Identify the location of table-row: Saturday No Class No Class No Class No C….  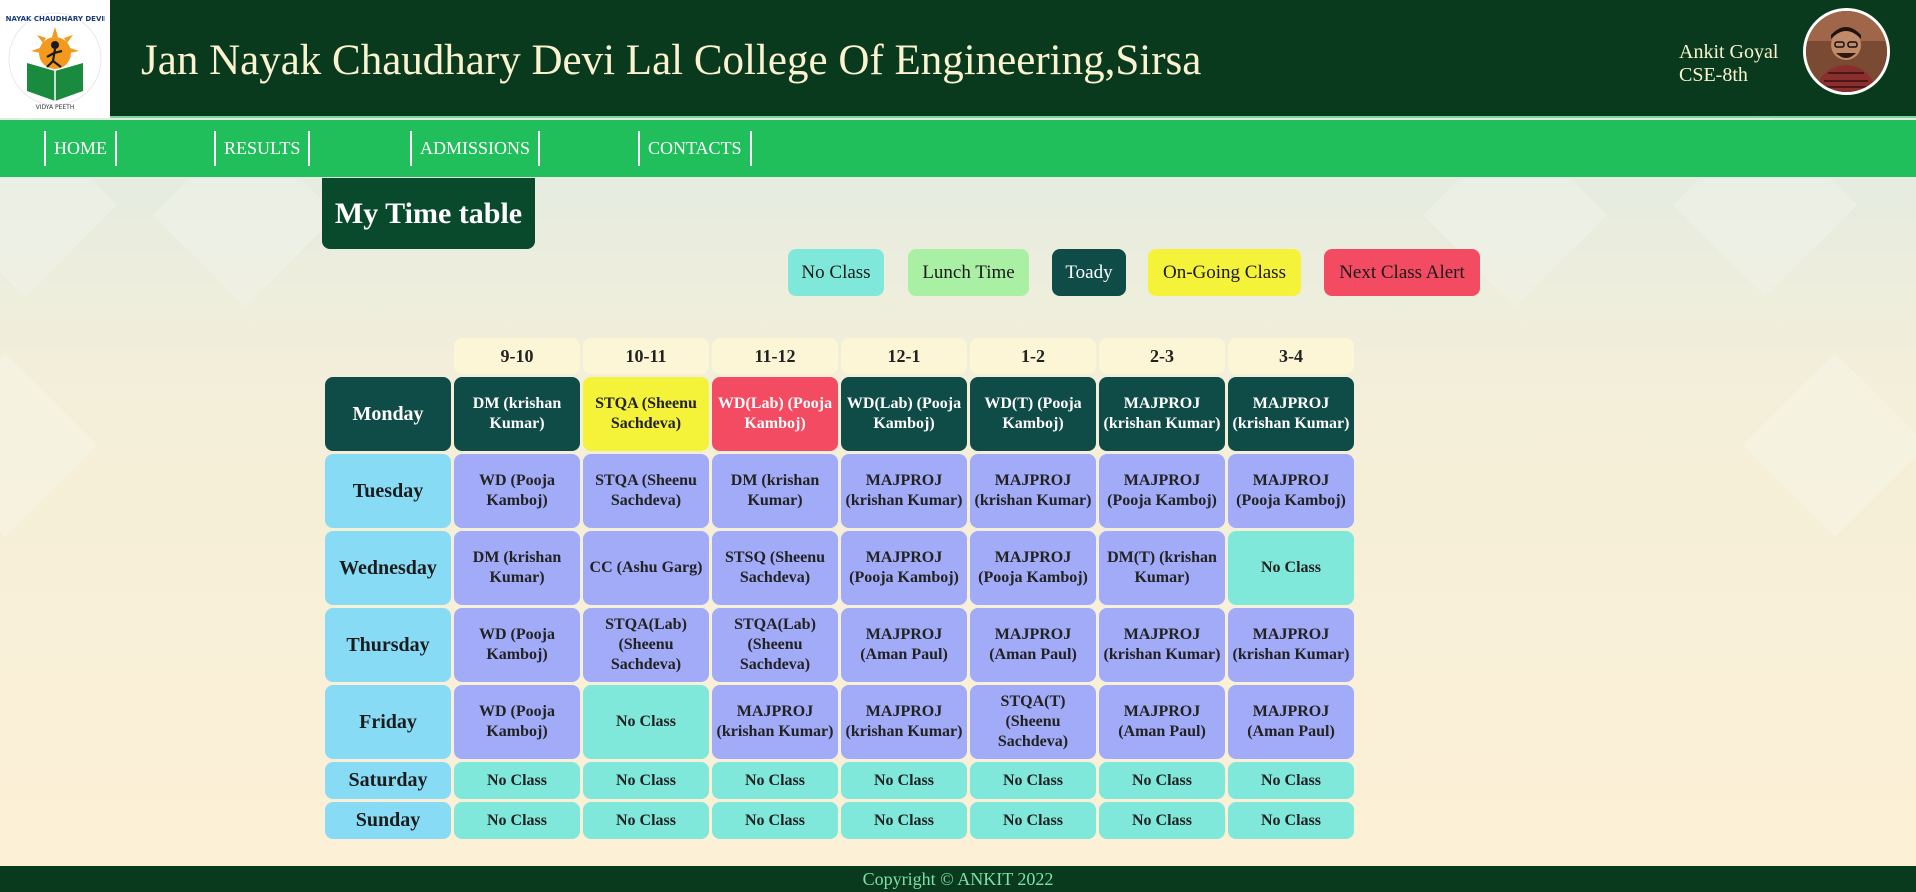
(839, 780).